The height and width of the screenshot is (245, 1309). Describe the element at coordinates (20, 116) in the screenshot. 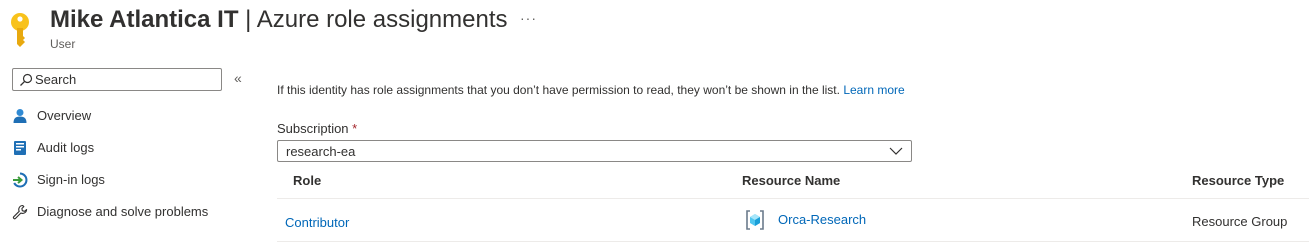

I see `user-icon` at that location.